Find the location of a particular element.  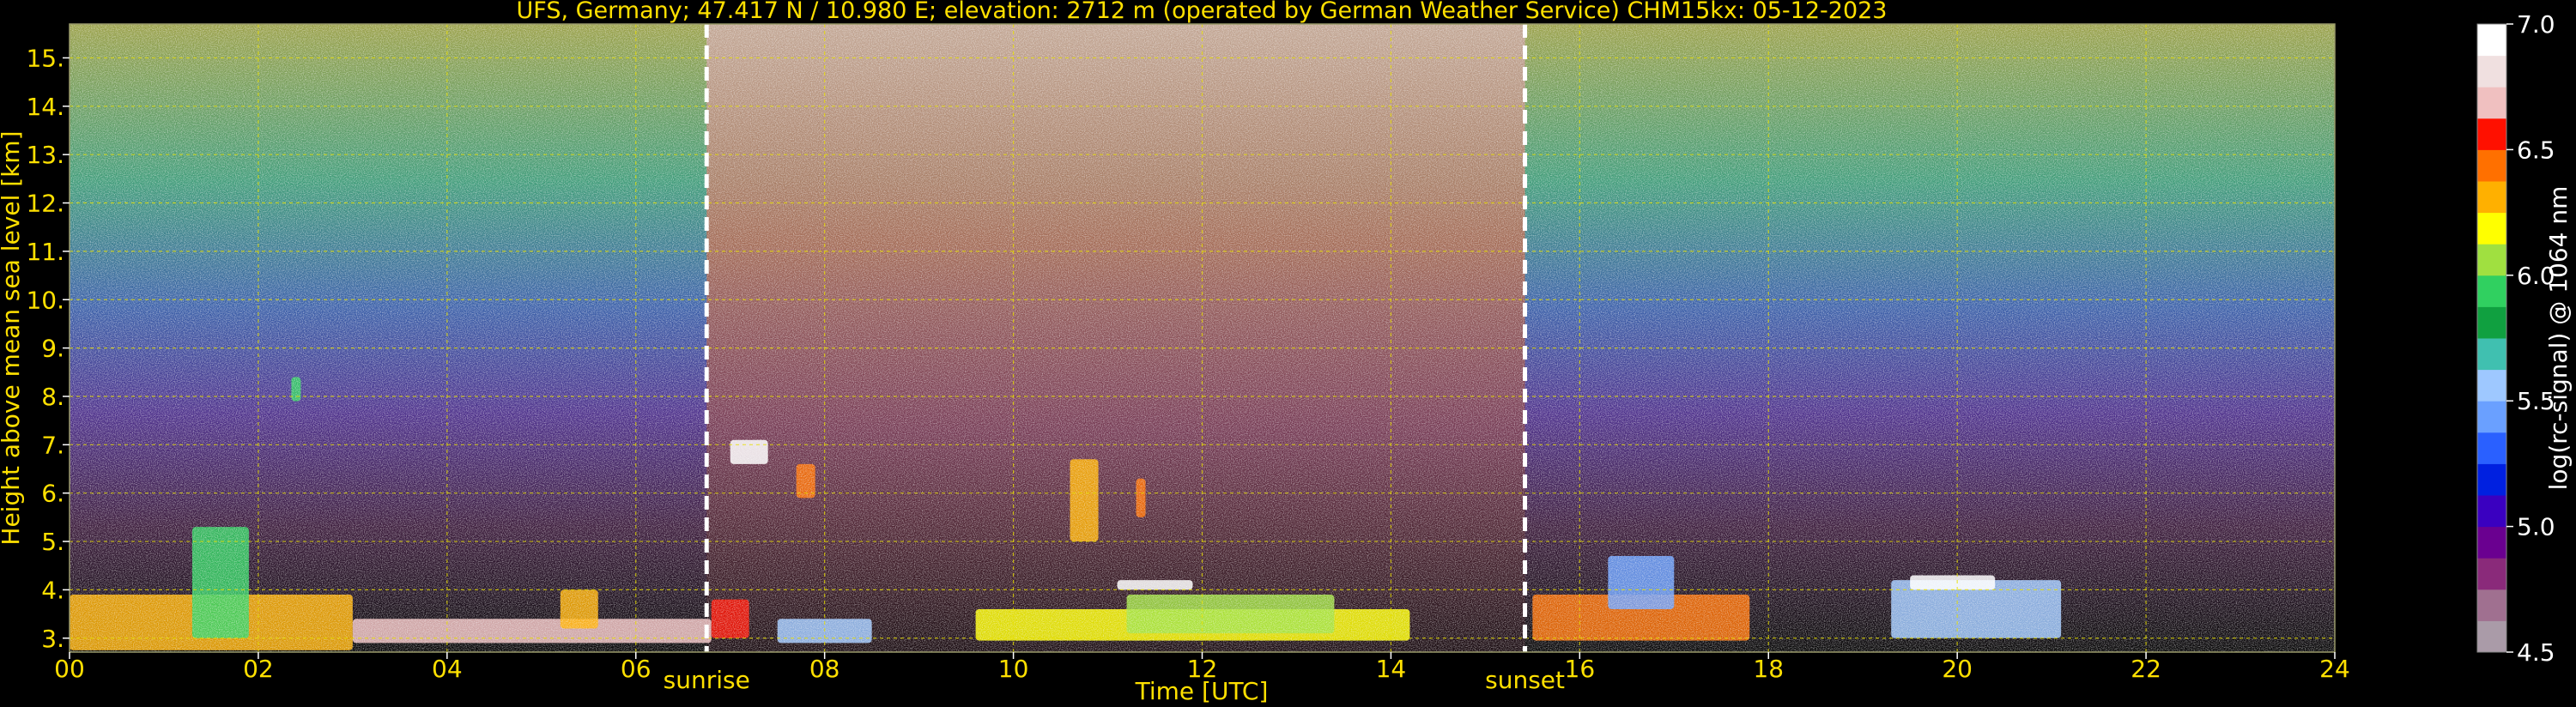

colorbar-tick-label-5: 7.0 is located at coordinates (2536, 24).